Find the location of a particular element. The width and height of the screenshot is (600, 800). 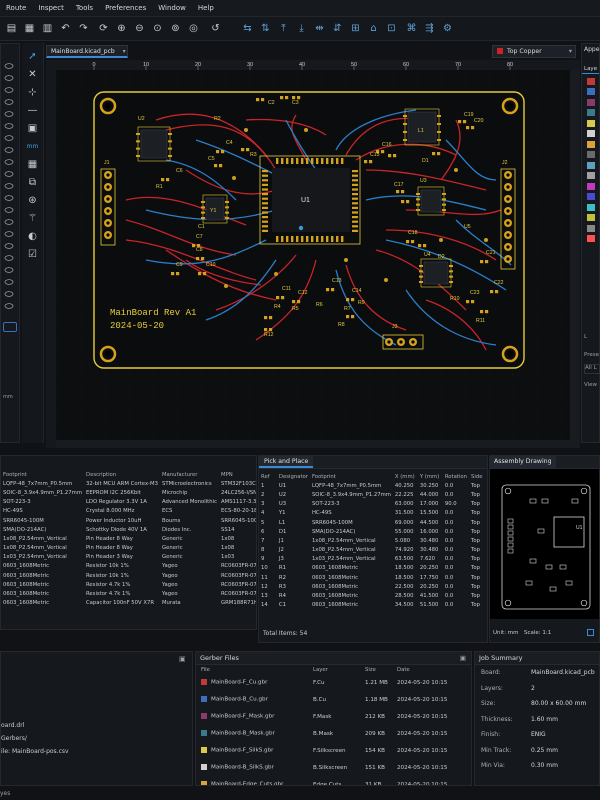

tab-assembly-drawing: Assembly Drawing is located at coordinates (523, 462).